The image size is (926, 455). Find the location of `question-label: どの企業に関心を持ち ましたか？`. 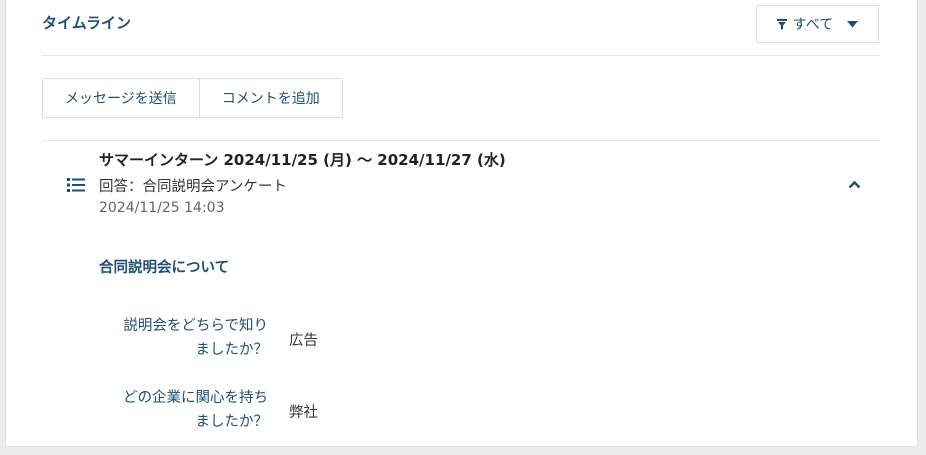

question-label: どの企業に関心を持ち ましたか？ is located at coordinates (183, 410).